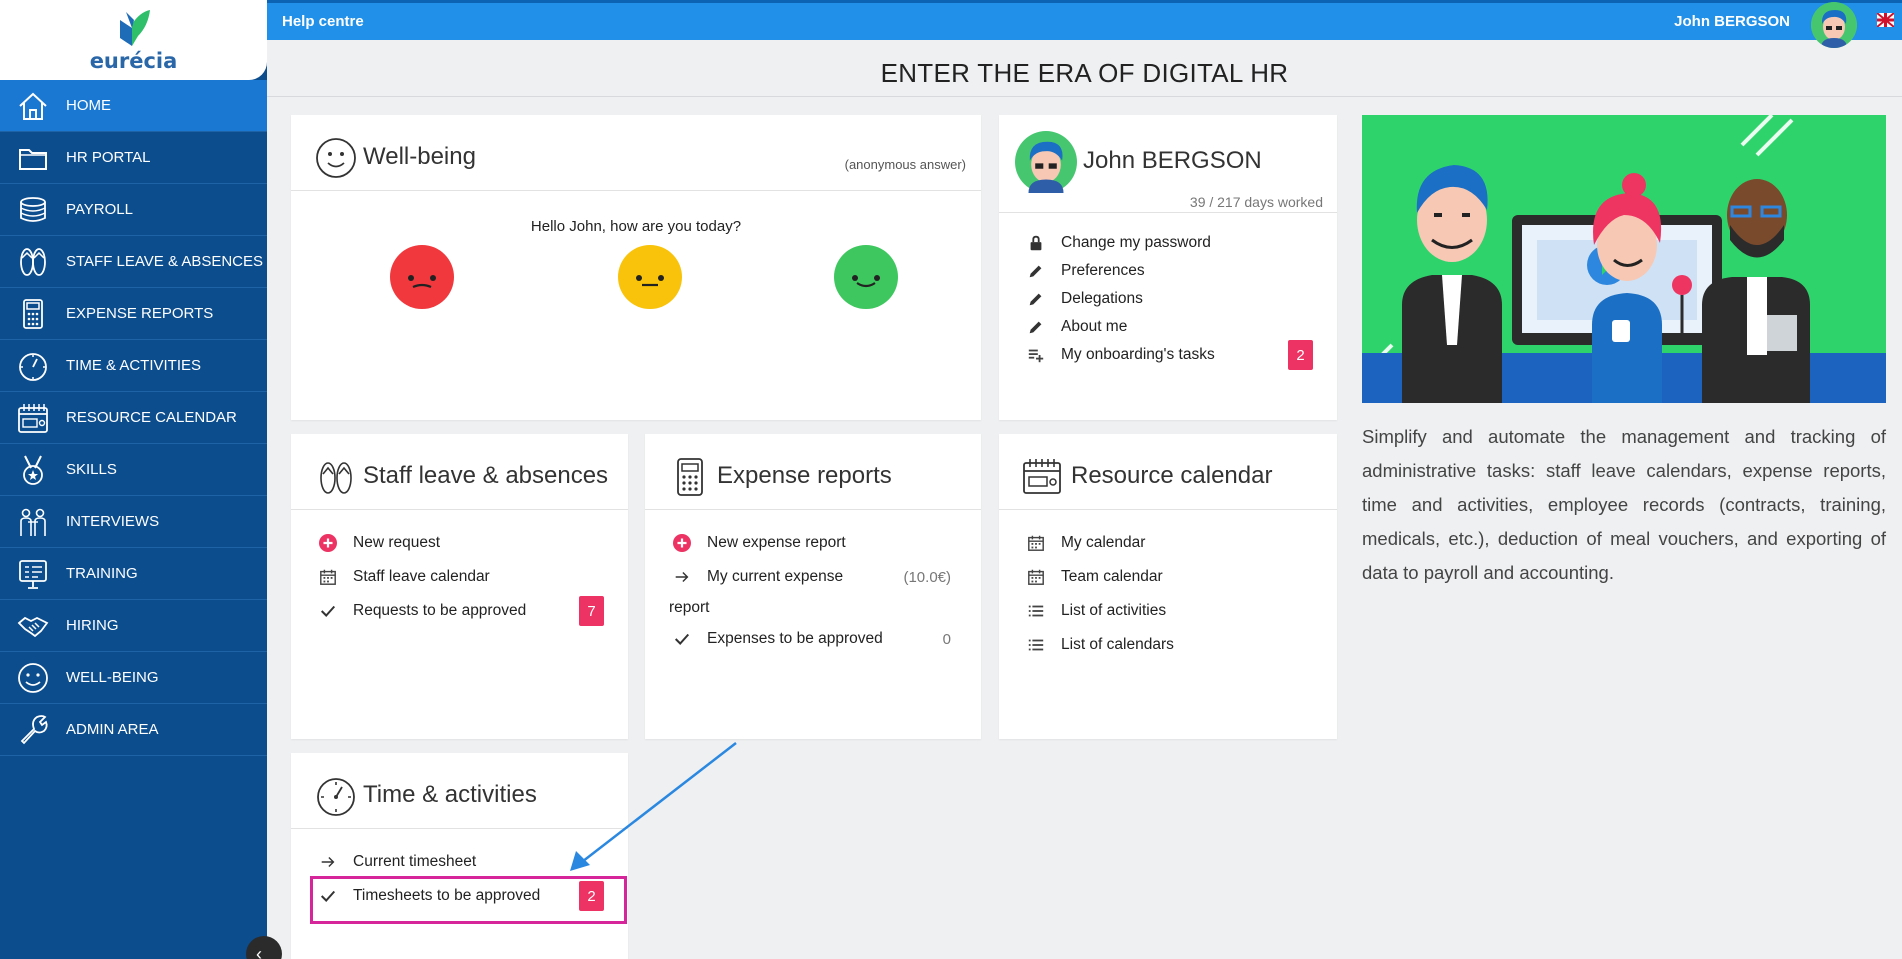  What do you see at coordinates (1103, 270) in the screenshot?
I see `row-label: Preferences` at bounding box center [1103, 270].